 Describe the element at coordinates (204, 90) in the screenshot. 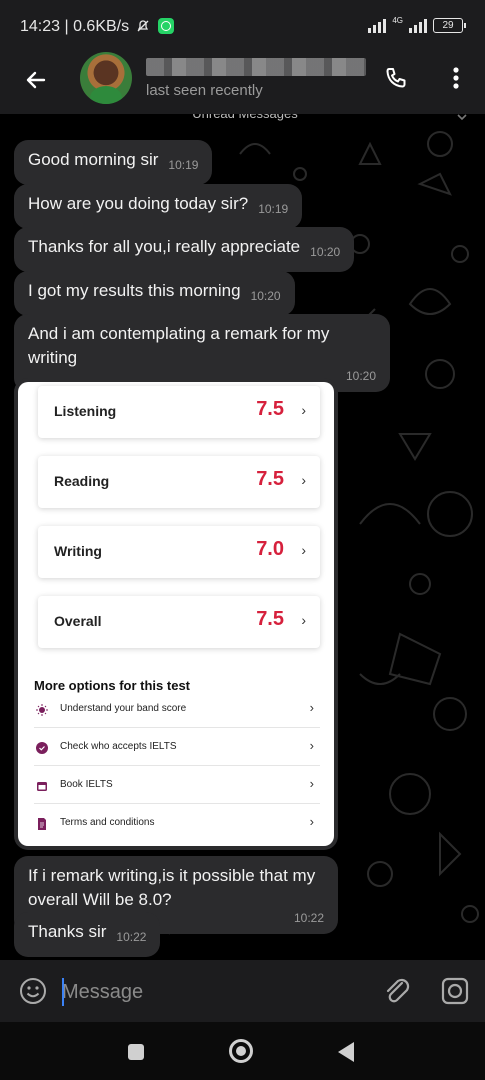

I see `last-seen-status: last seen recently` at that location.